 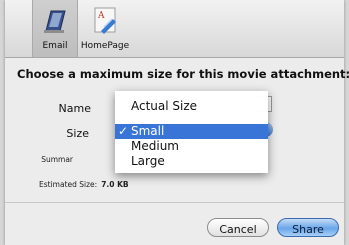 What do you see at coordinates (57, 159) in the screenshot?
I see `summary-label: Summar` at bounding box center [57, 159].